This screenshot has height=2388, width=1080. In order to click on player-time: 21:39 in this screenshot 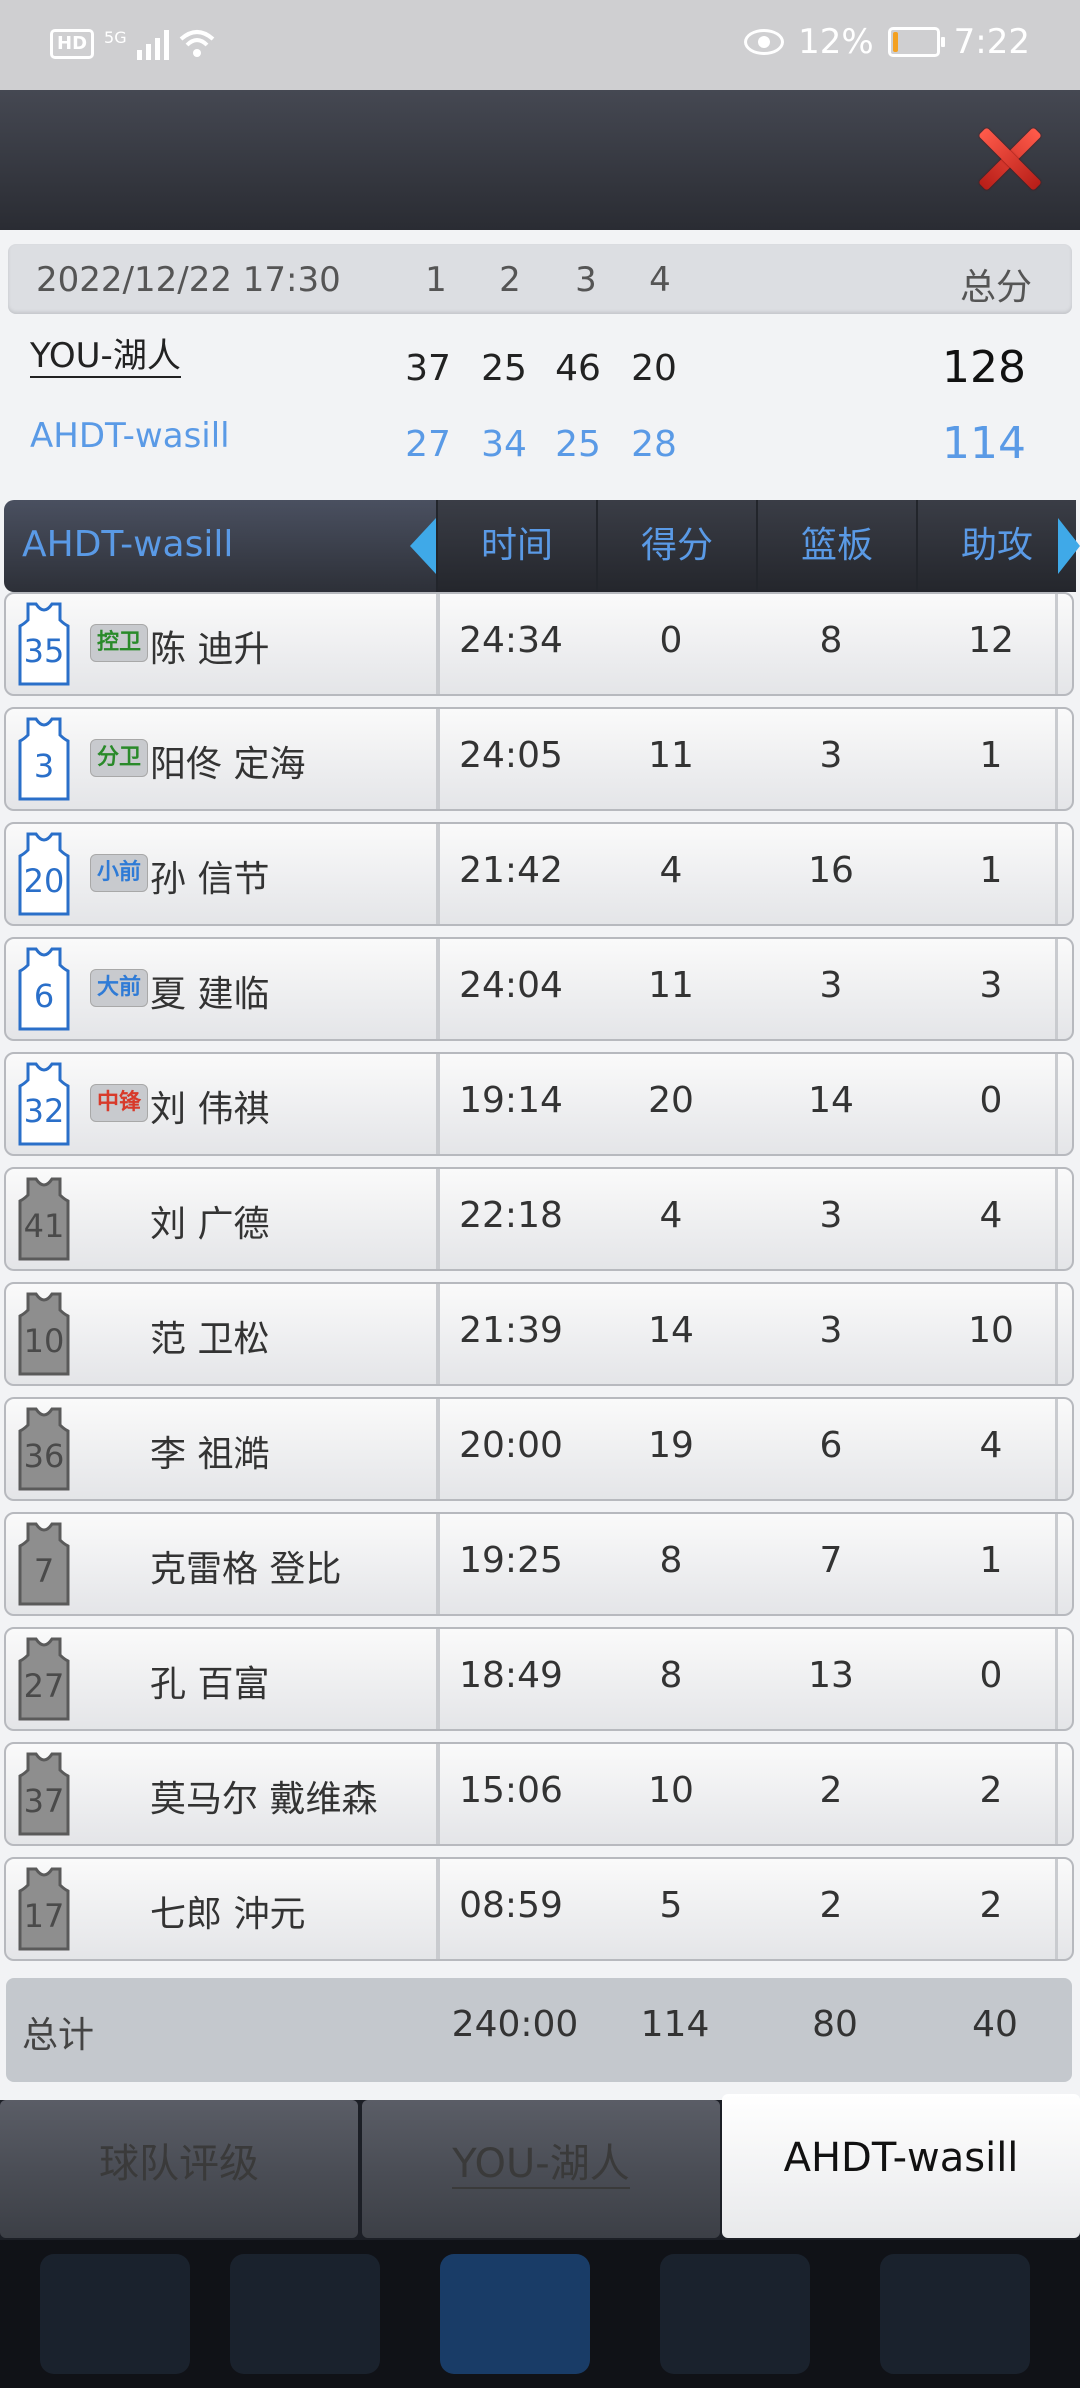, I will do `click(511, 1330)`.